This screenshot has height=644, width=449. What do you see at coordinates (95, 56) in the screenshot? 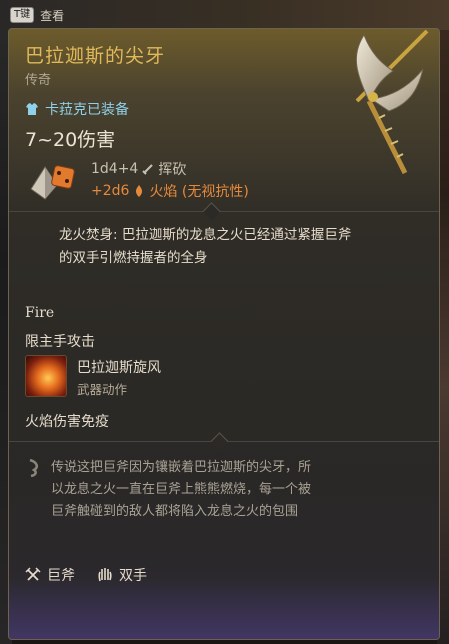
I see `item-name: 巴拉迦斯的尖牙` at bounding box center [95, 56].